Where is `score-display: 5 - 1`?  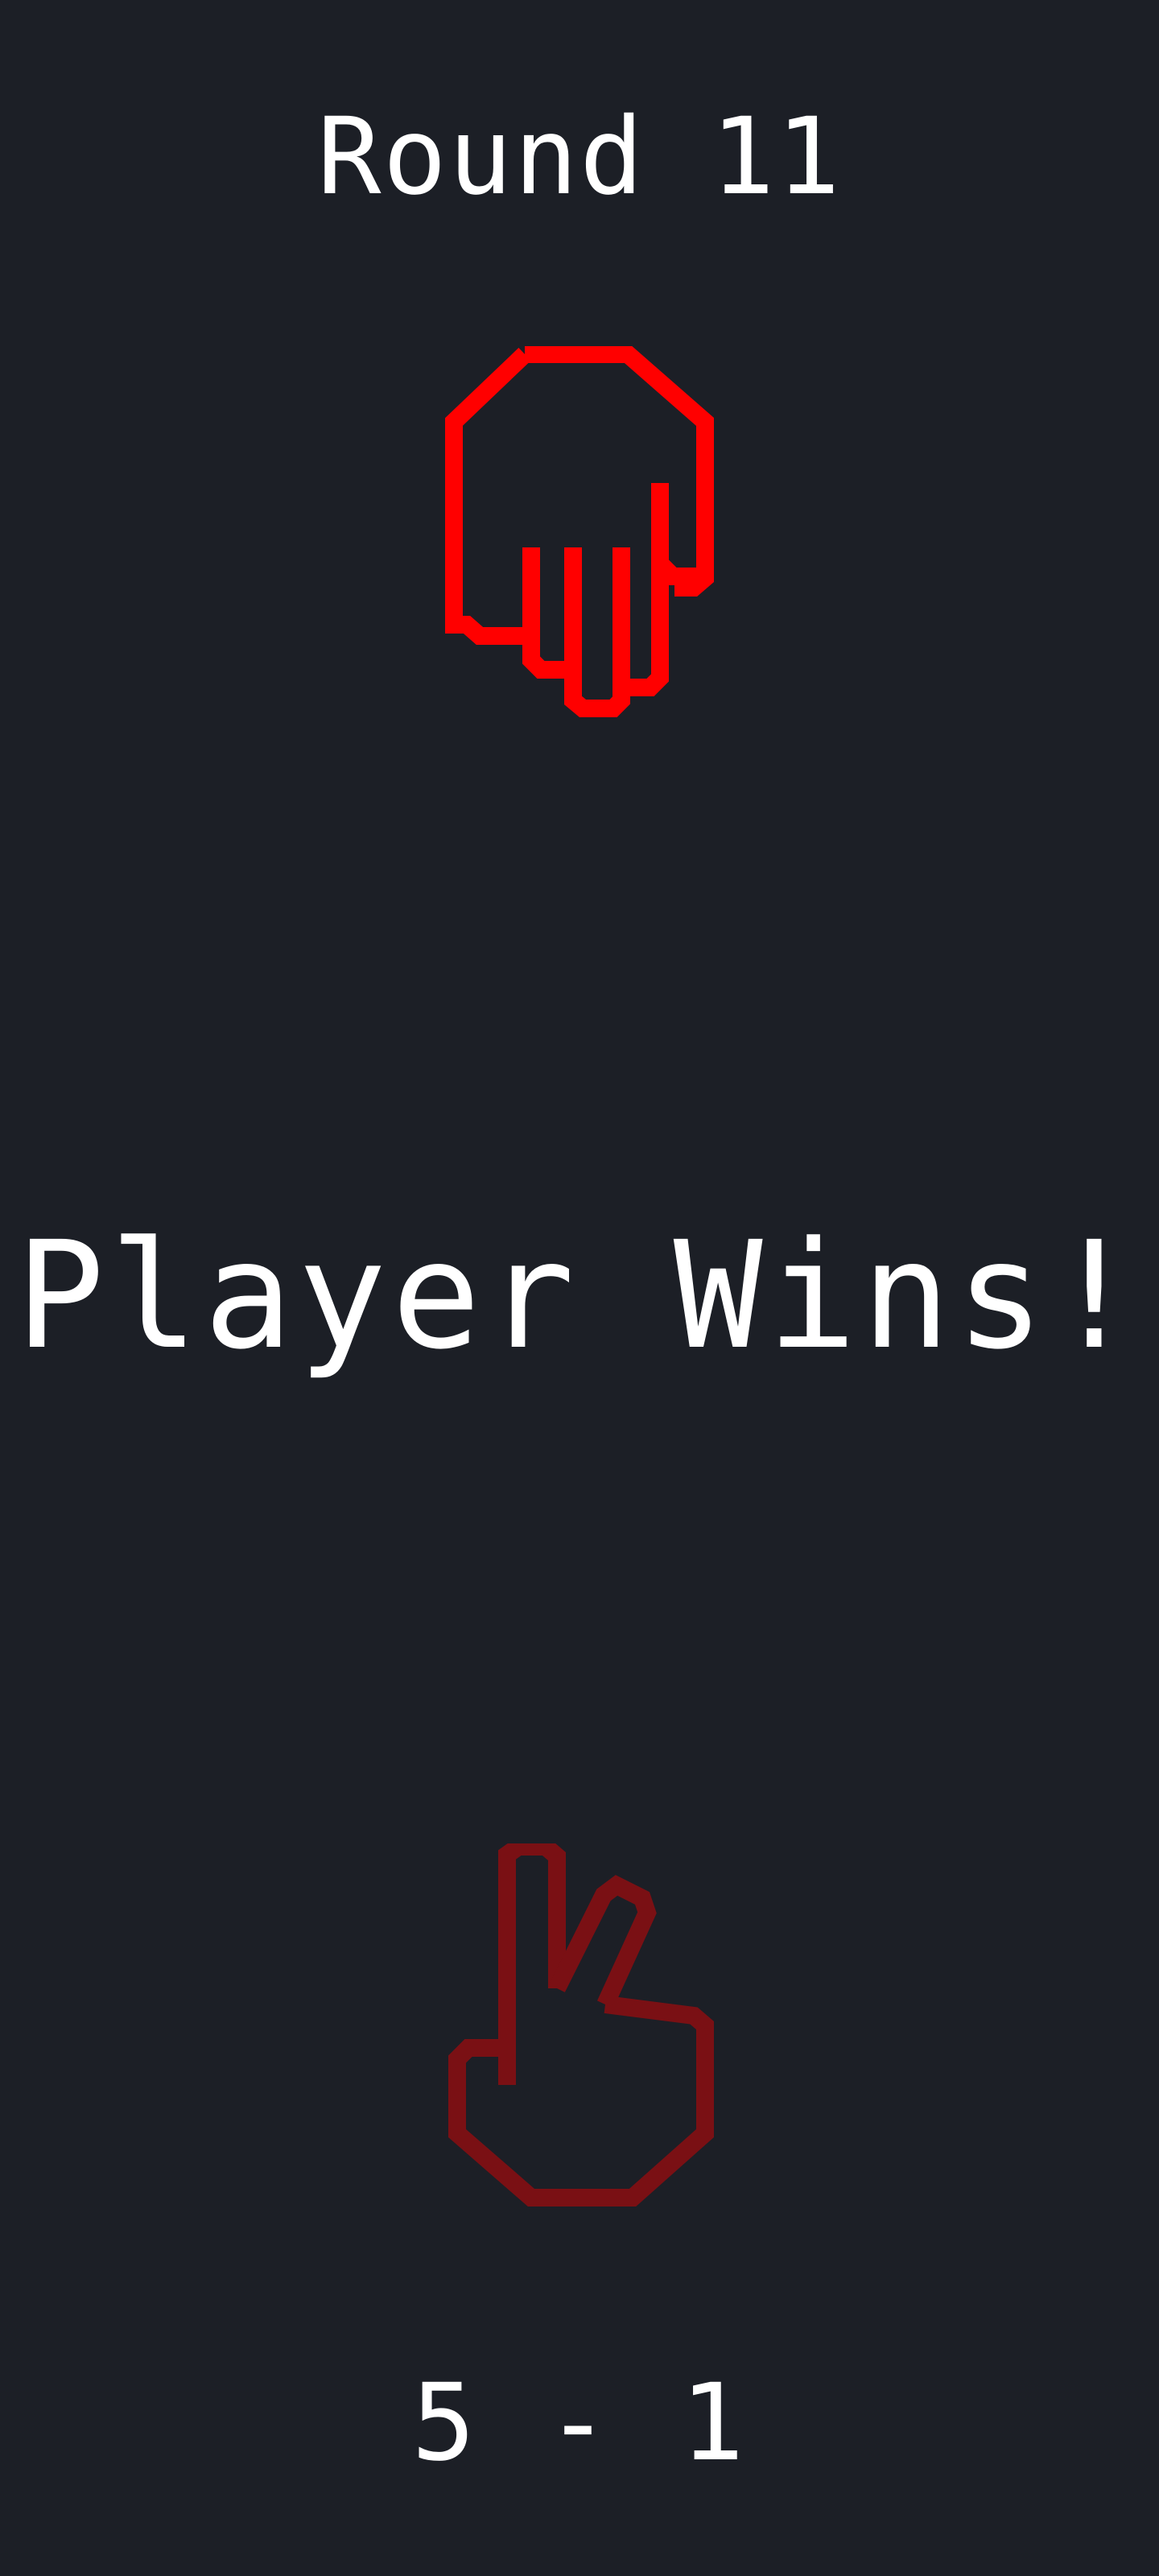 score-display: 5 - 1 is located at coordinates (579, 2423).